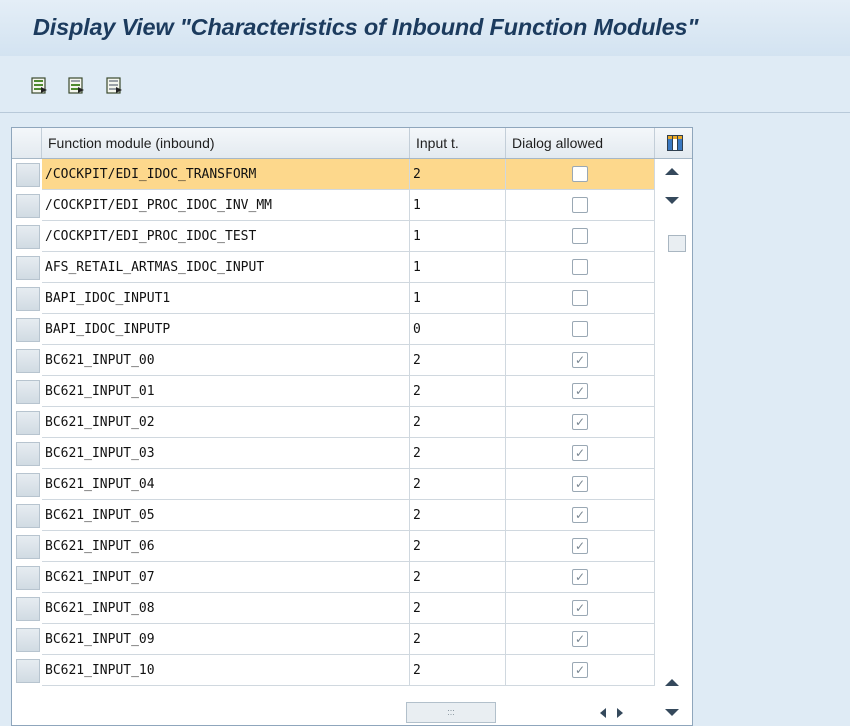 The height and width of the screenshot is (726, 850). I want to click on table-row: BC621_INPUT_03 2 ✓, so click(352, 453).